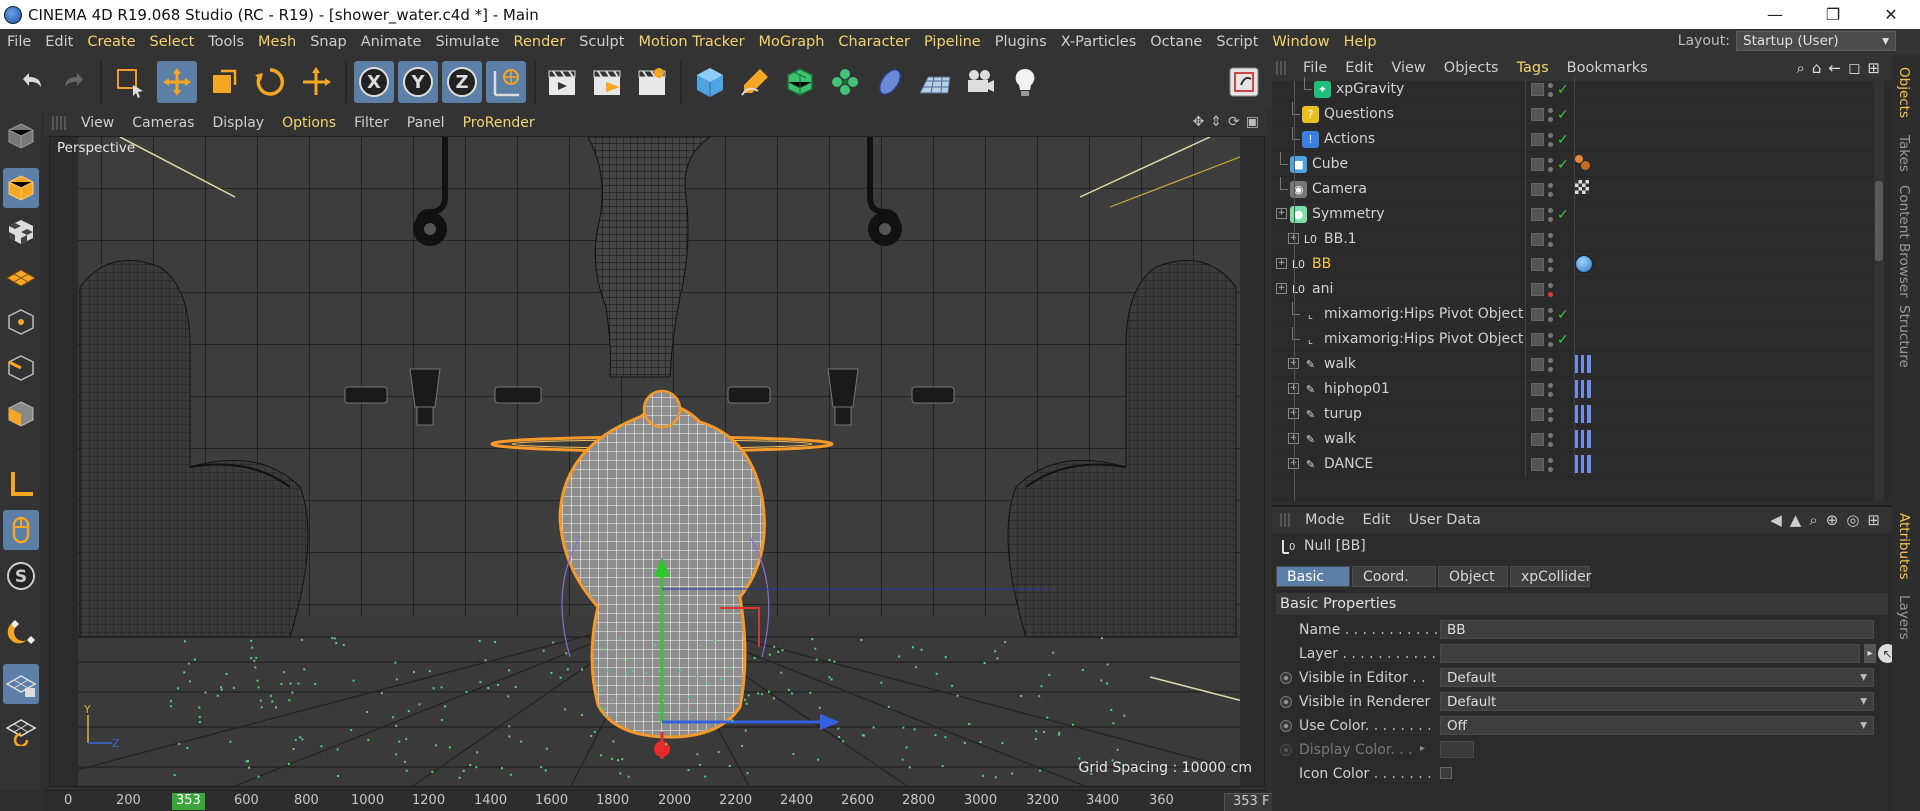  I want to click on menu-mograph: MoGraph, so click(792, 42).